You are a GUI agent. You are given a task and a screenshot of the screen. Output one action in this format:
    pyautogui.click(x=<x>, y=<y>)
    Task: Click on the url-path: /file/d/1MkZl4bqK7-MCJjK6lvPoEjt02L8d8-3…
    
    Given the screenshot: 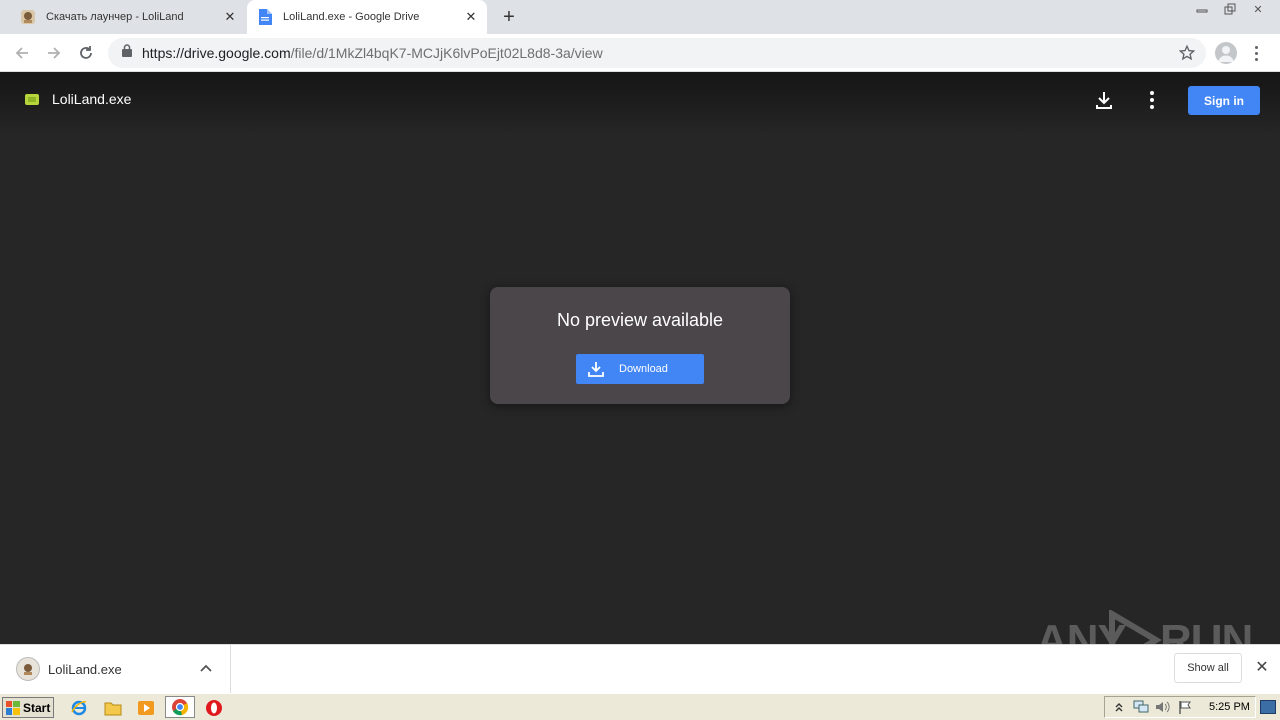 What is the action you would take?
    pyautogui.click(x=446, y=53)
    